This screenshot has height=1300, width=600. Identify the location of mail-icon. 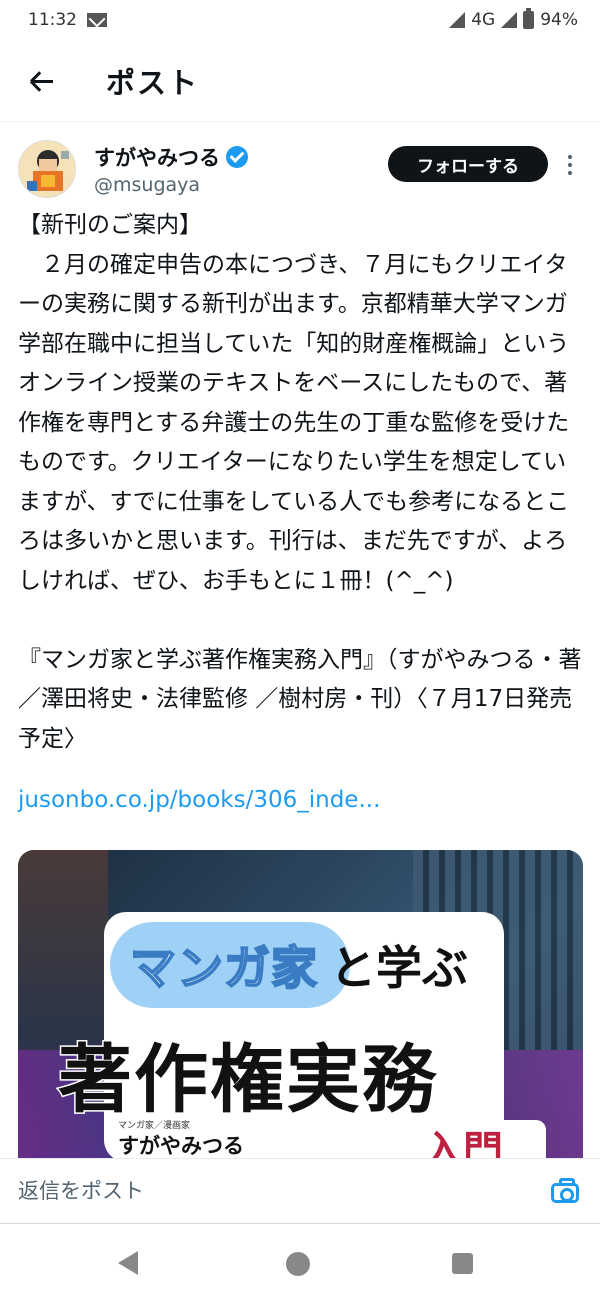
(97, 20).